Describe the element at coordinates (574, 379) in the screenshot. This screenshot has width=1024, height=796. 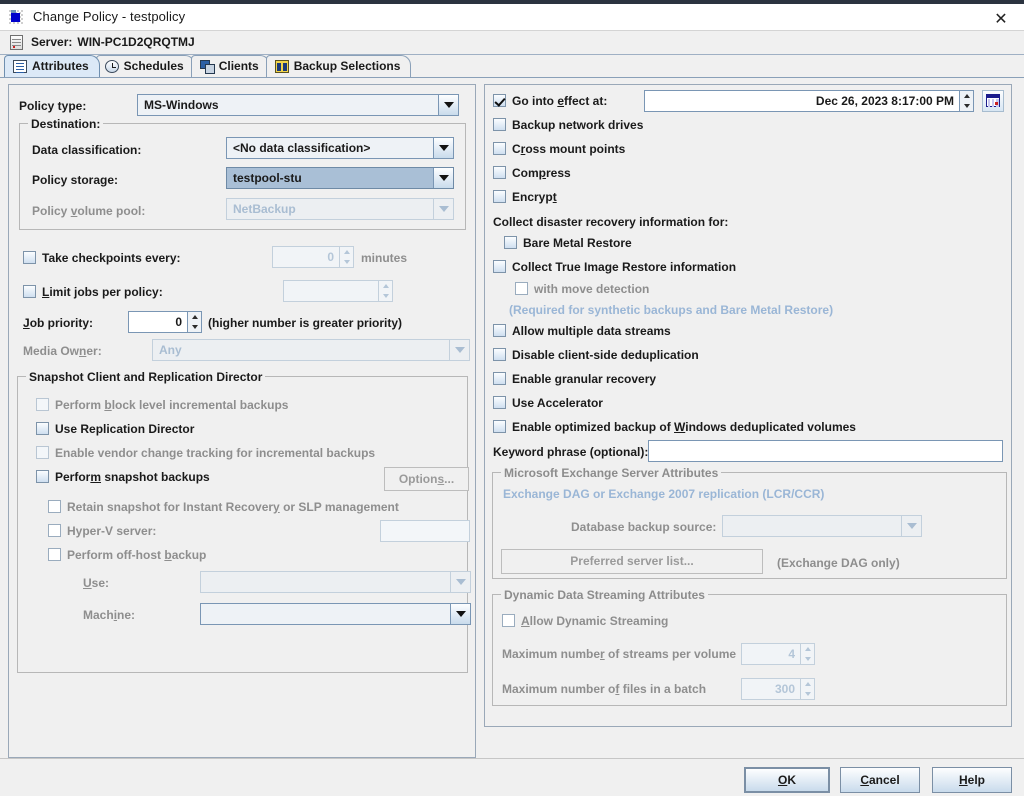
I see `enable-granular-recovery-checkbox: Enable granular recovery` at that location.